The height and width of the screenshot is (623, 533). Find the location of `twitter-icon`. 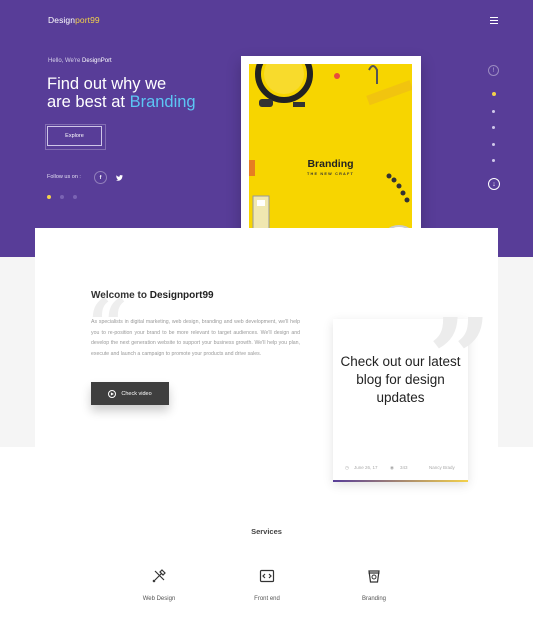

twitter-icon is located at coordinates (119, 177).